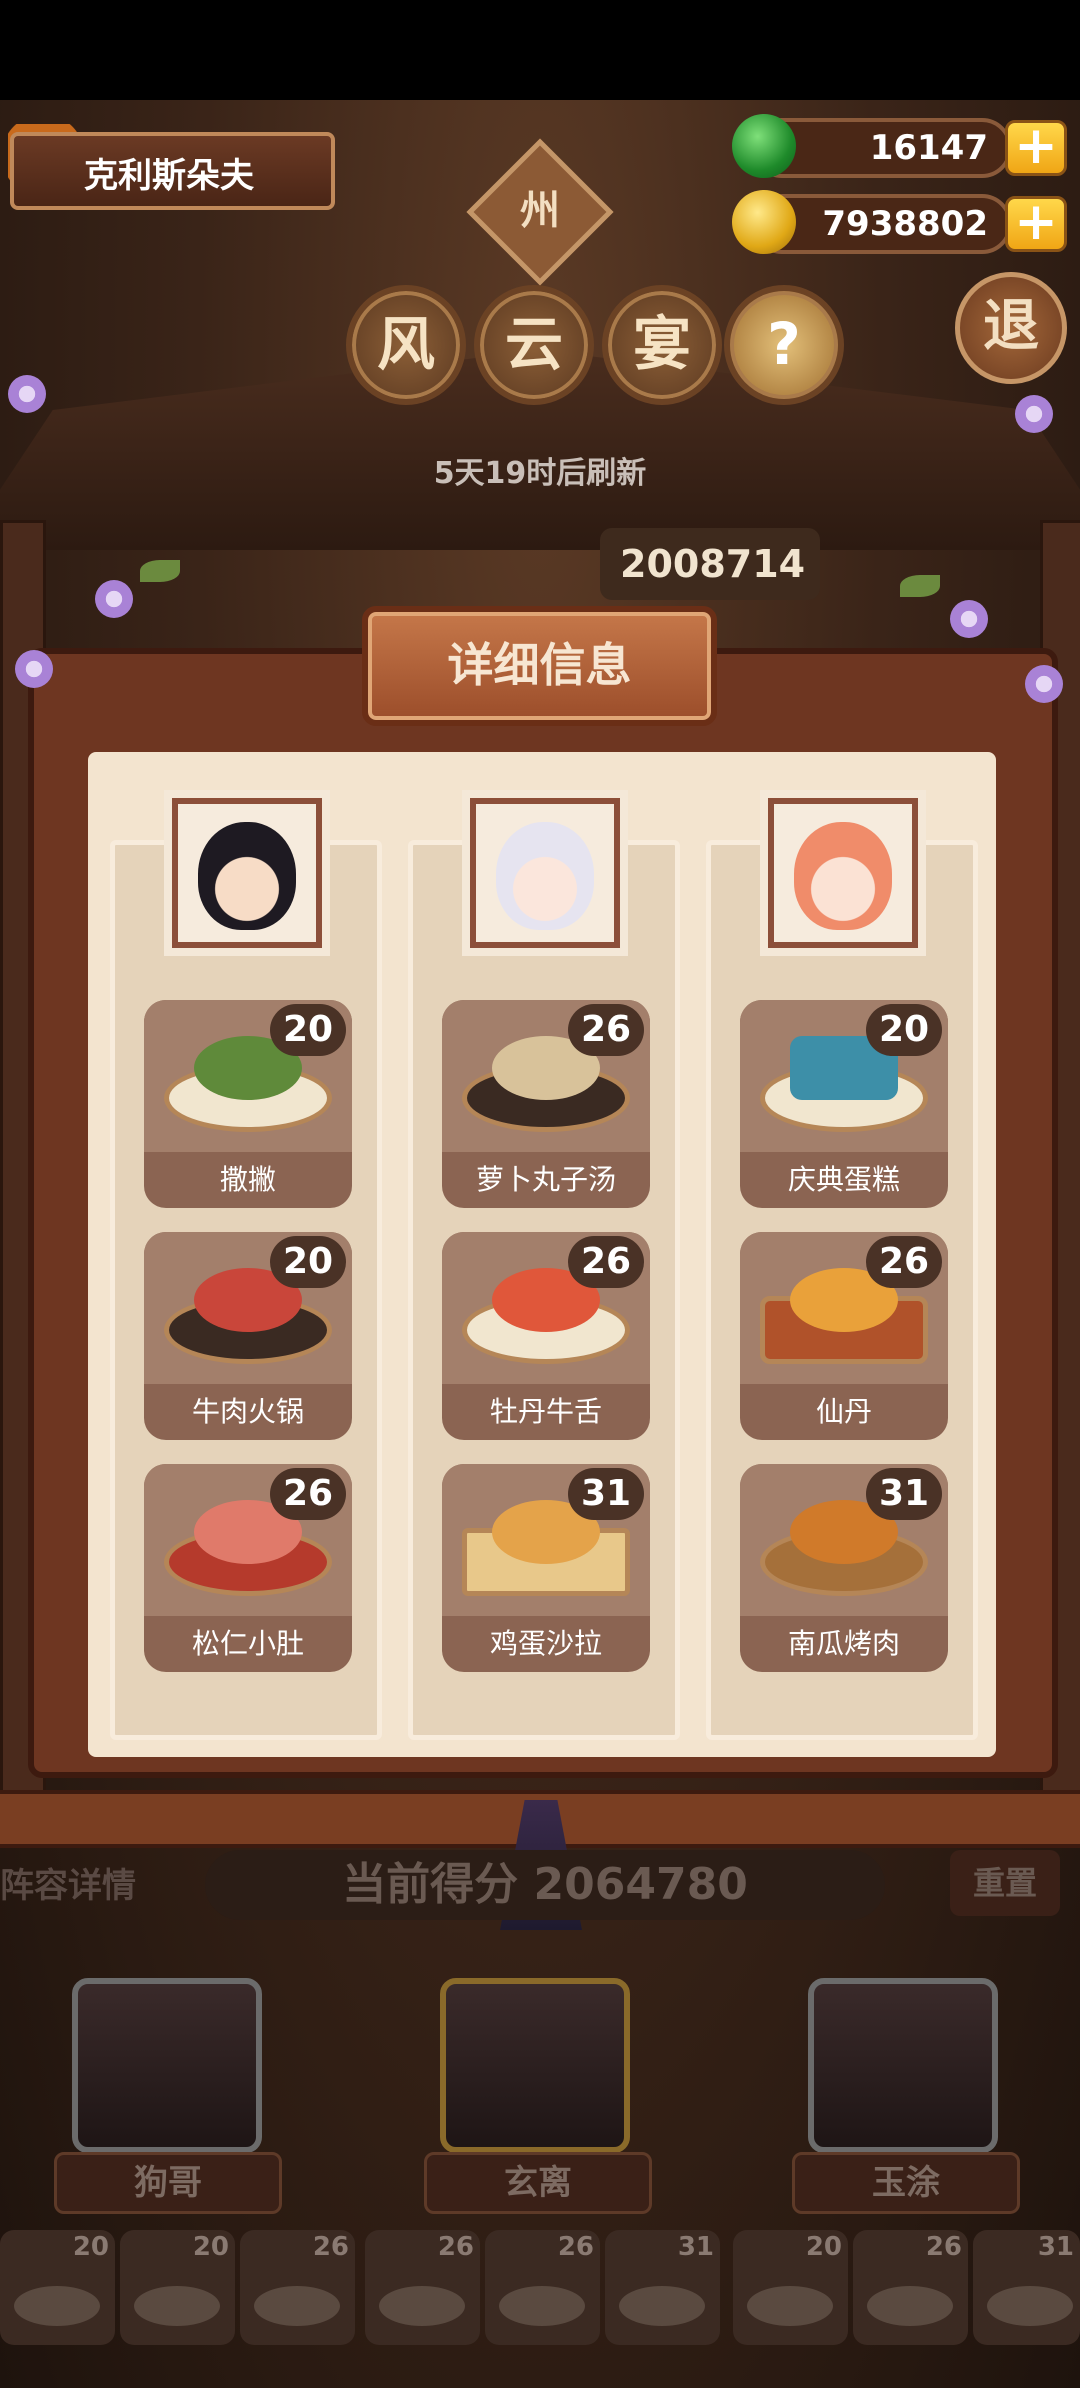 This screenshot has height=2388, width=1080. I want to click on panel-title: 详细信息, so click(539, 666).